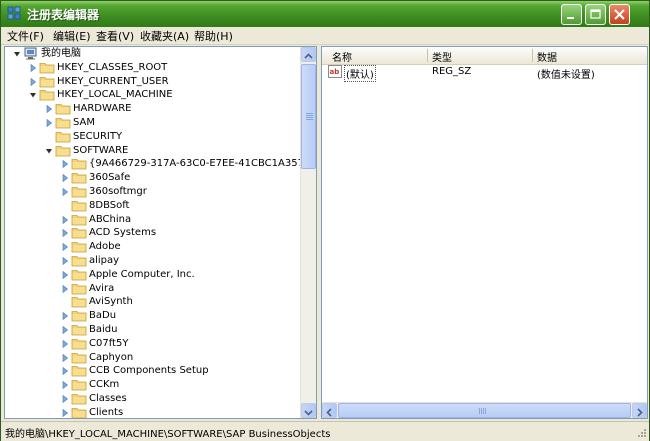 This screenshot has width=650, height=441. Describe the element at coordinates (329, 410) in the screenshot. I see `scroll-left-button` at that location.